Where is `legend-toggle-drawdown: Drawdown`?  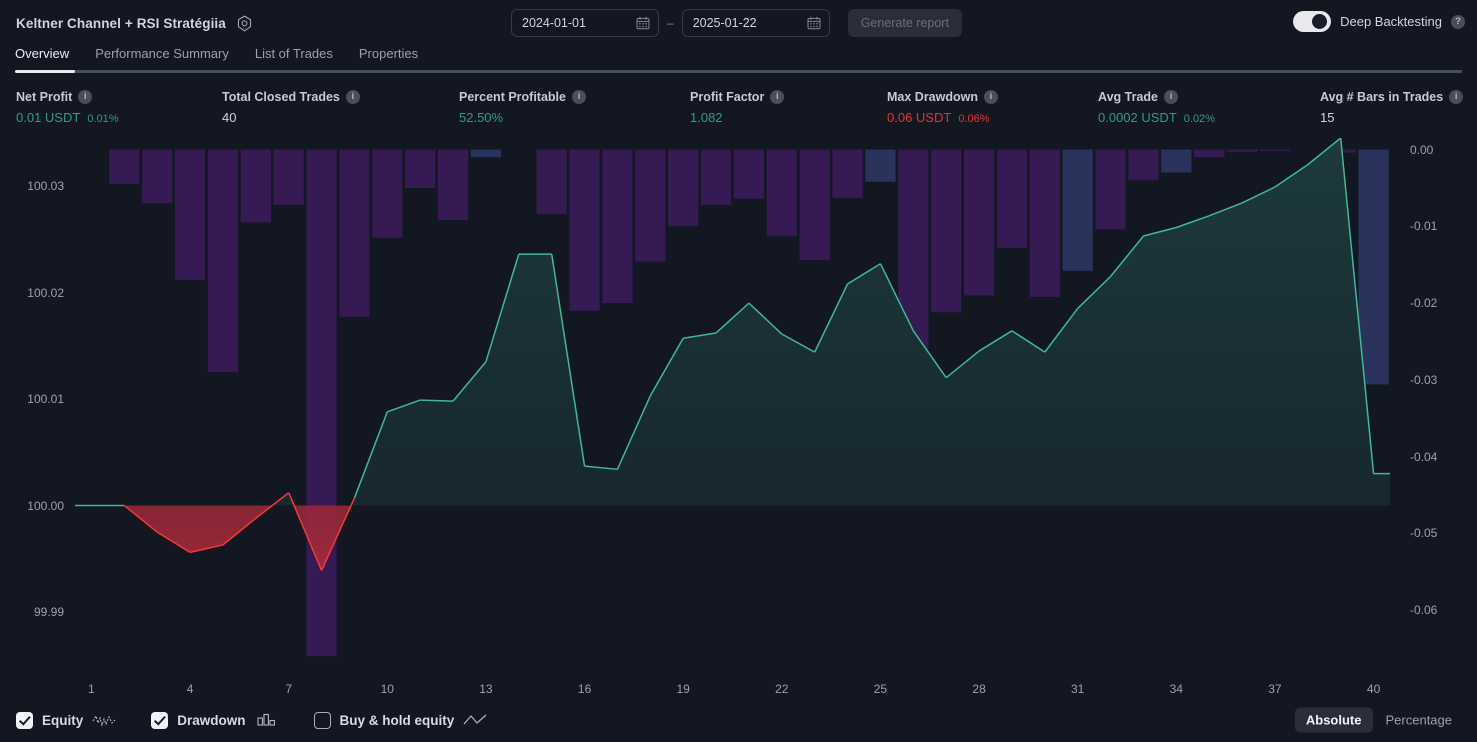
legend-toggle-drawdown: Drawdown is located at coordinates (215, 720).